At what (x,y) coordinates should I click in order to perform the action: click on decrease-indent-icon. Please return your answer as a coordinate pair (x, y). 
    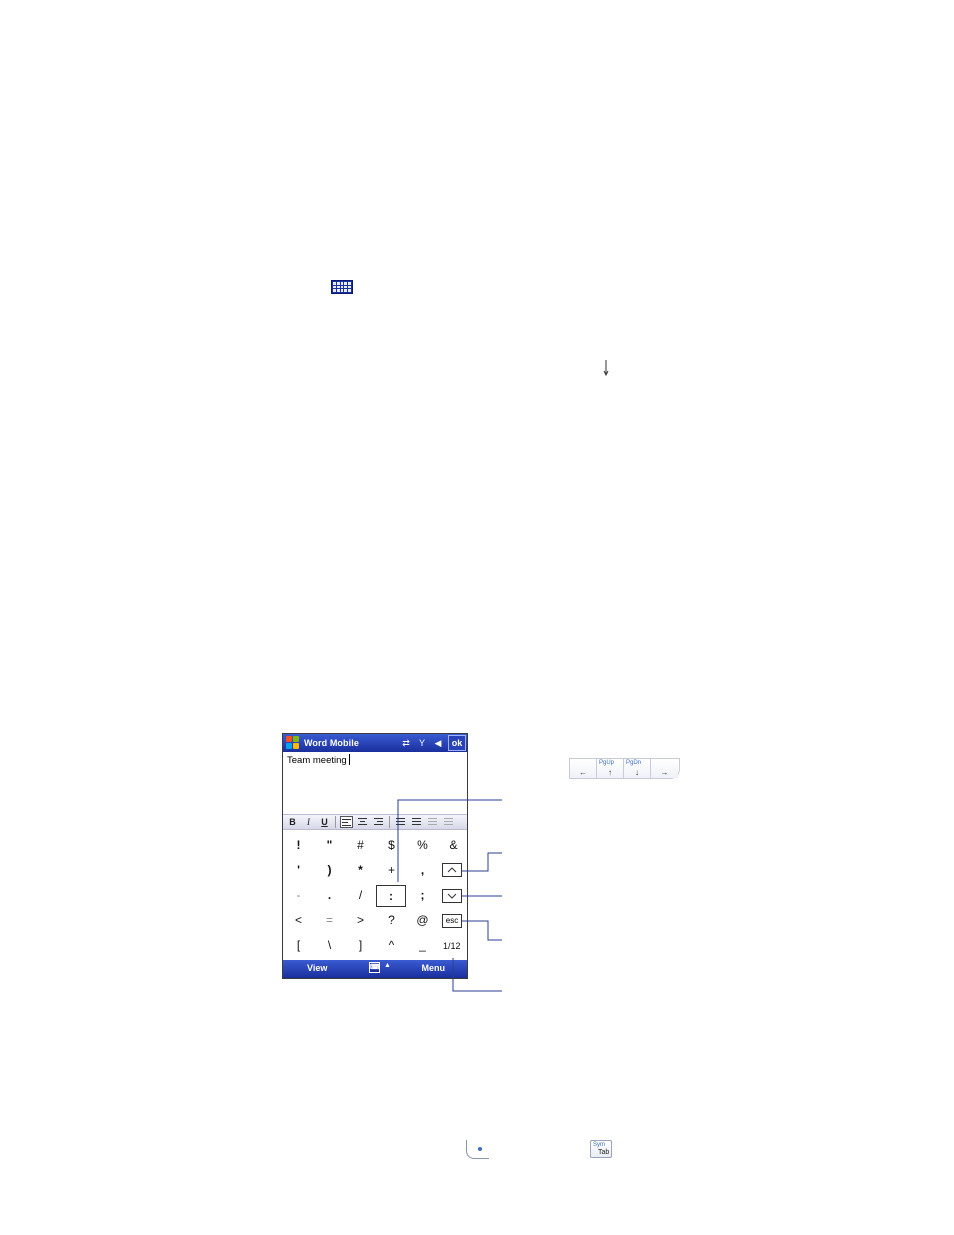
    Looking at the image, I should click on (432, 822).